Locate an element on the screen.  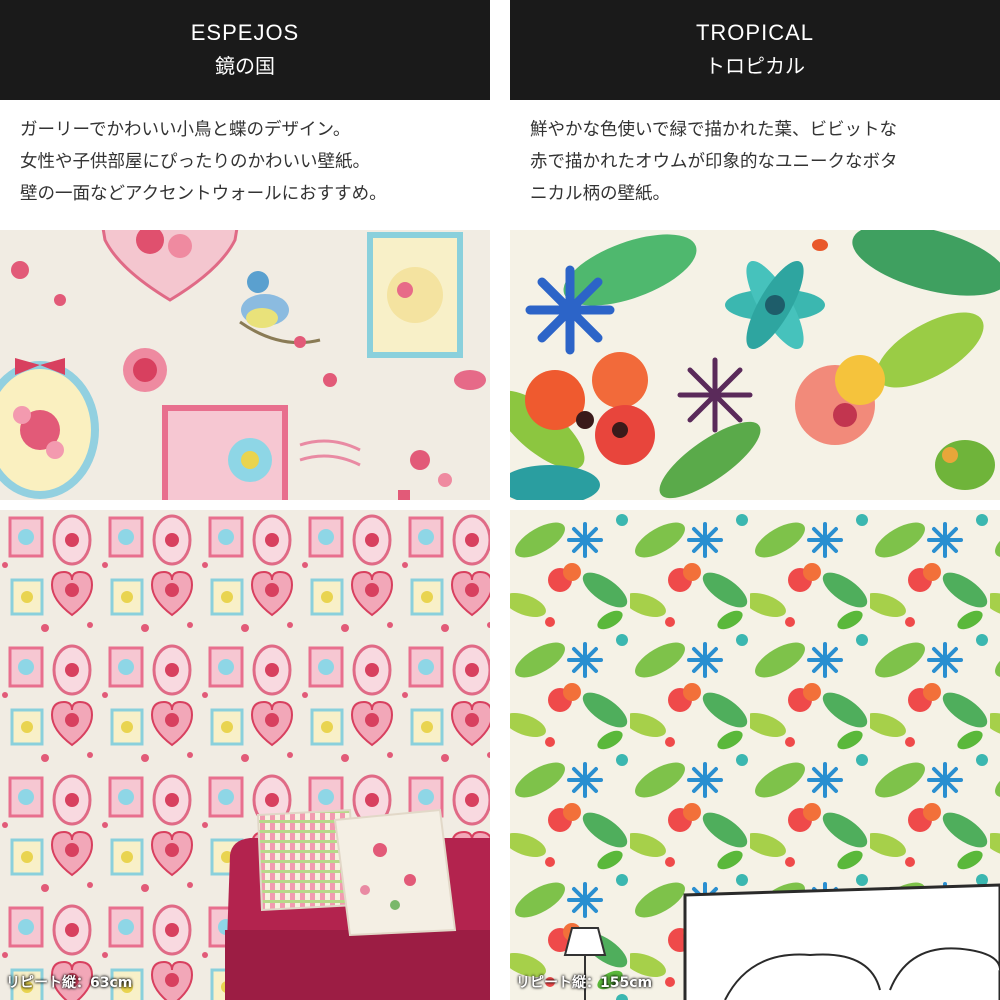
tropical-closeup-image is located at coordinates (755, 365).